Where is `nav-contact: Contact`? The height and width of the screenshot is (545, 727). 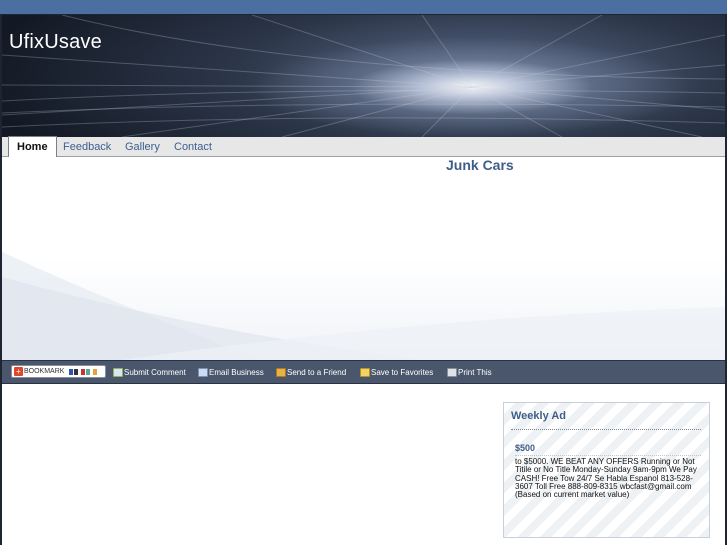
nav-contact: Contact is located at coordinates (193, 147).